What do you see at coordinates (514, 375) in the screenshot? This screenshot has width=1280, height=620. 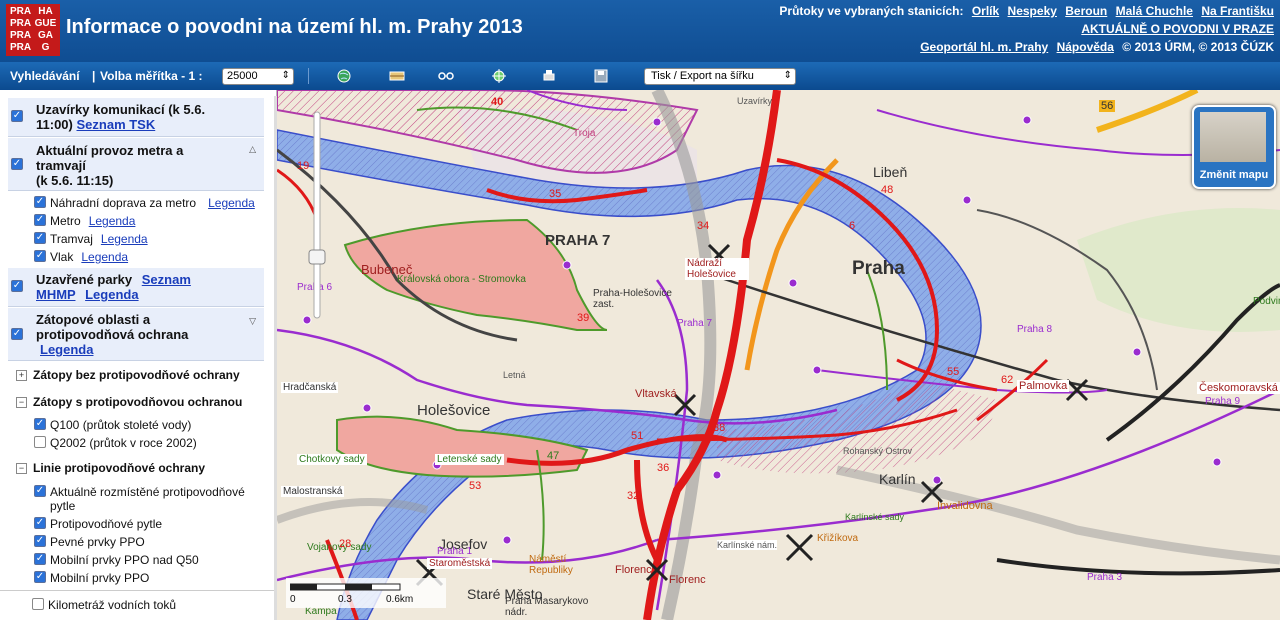 I see `map-label-street: Letná` at bounding box center [514, 375].